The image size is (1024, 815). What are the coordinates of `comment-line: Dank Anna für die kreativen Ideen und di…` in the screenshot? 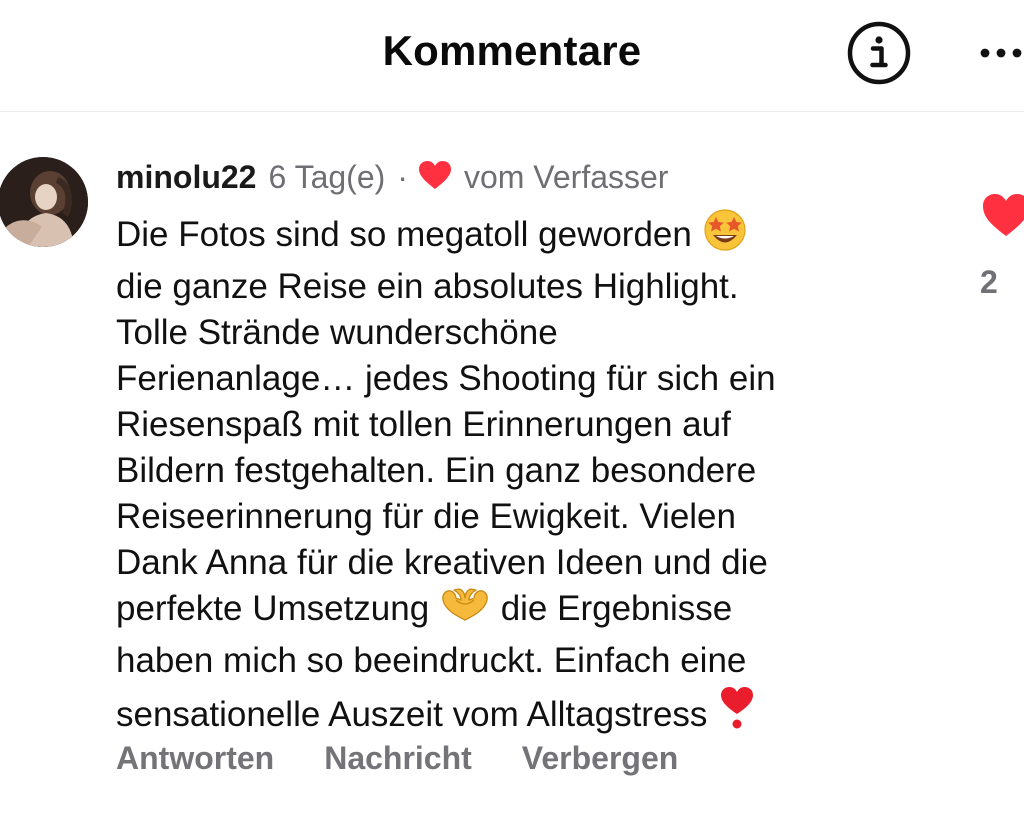 It's located at (442, 562).